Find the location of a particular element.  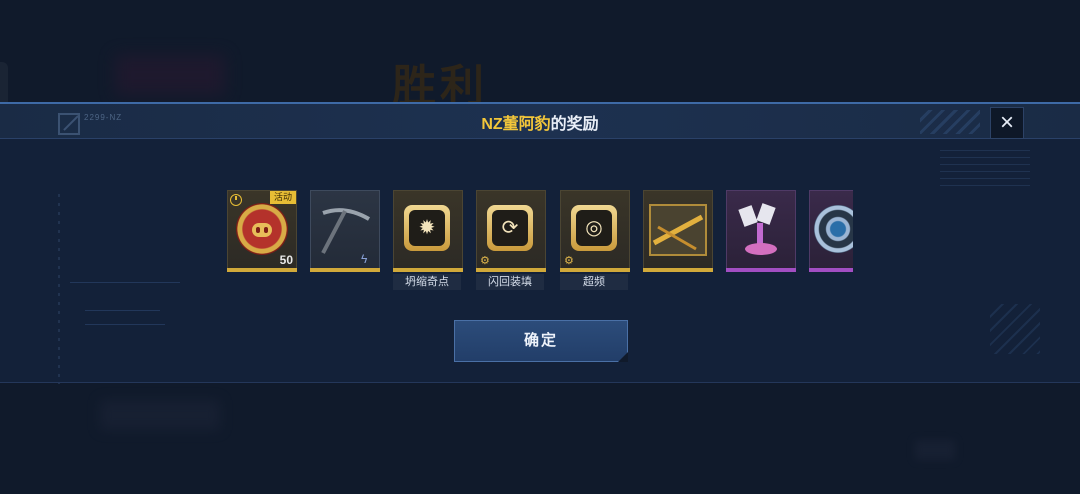

reward-item-flash-reload: ⟳ ⚙ 闪回装填 is located at coordinates (511, 240).